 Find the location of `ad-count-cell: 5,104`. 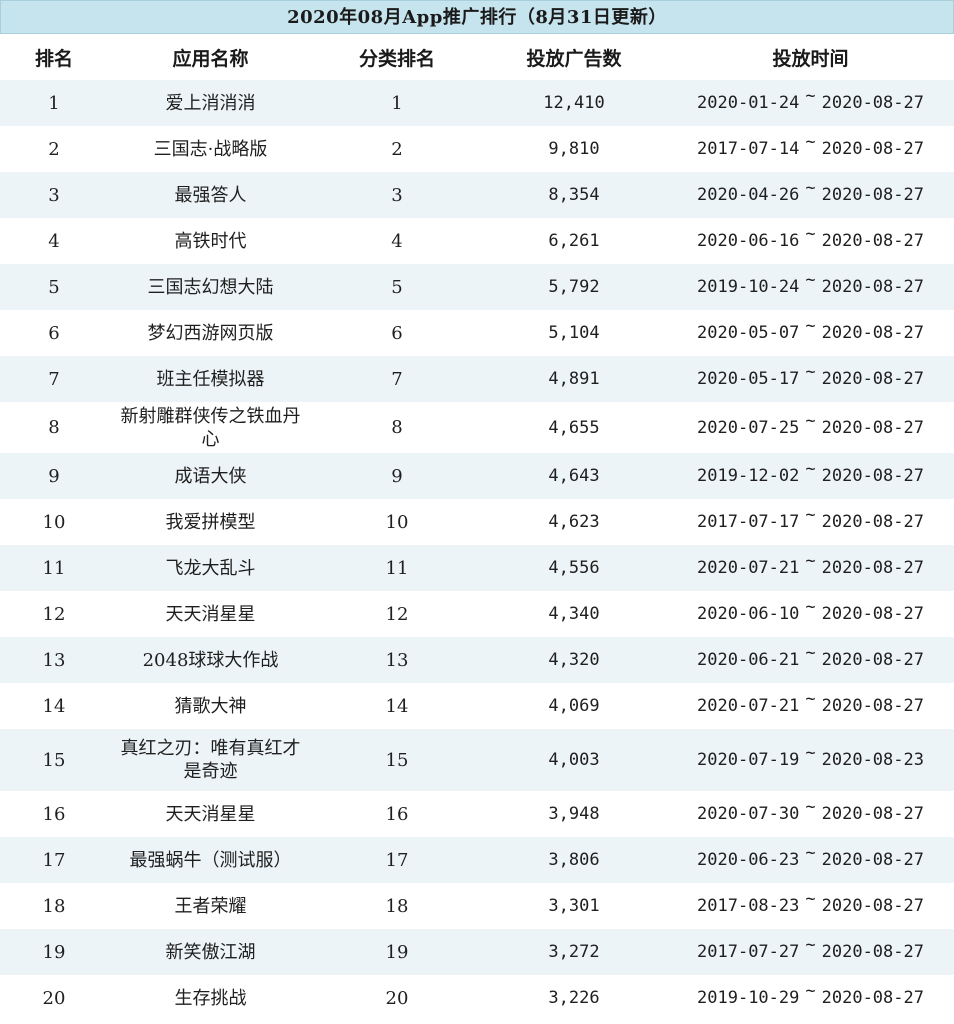

ad-count-cell: 5,104 is located at coordinates (574, 333).